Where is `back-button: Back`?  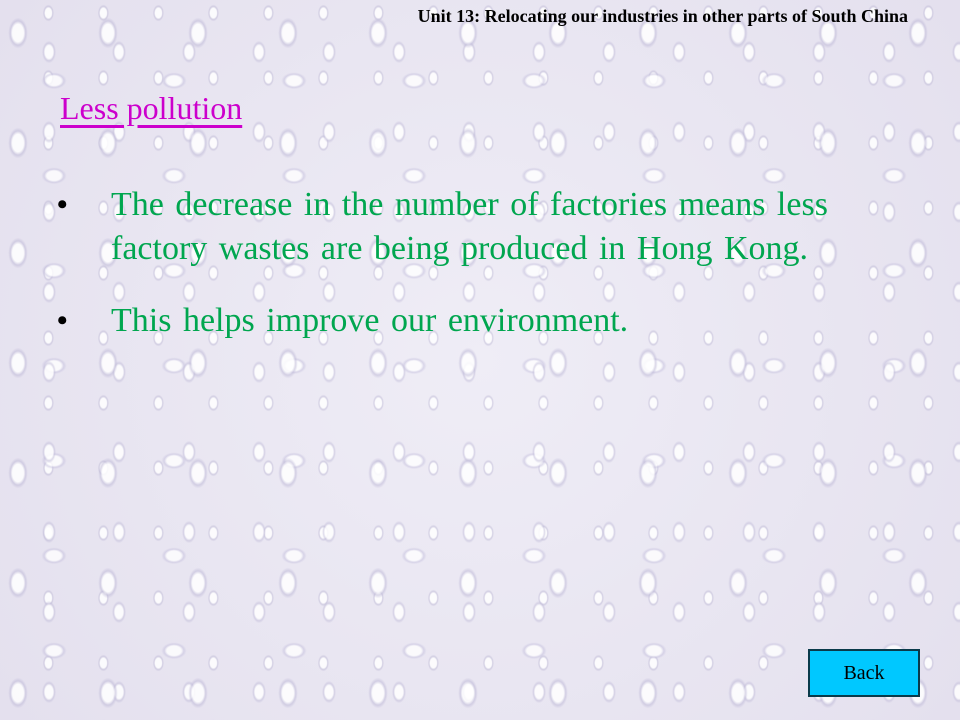
back-button: Back is located at coordinates (864, 673).